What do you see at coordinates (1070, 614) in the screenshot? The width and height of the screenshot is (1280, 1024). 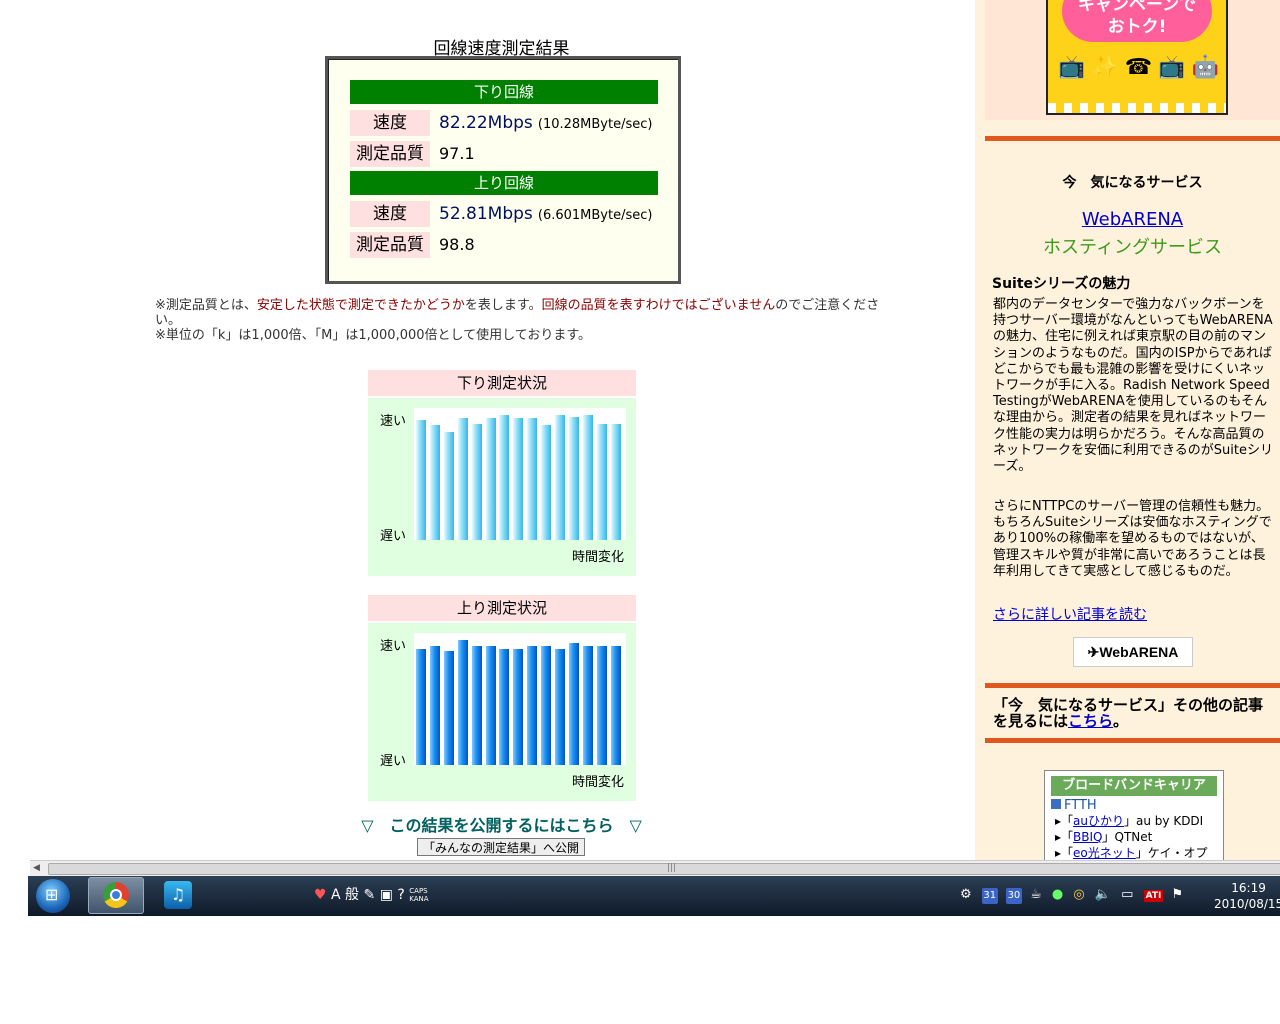 I see `read-more-link: さらに詳しい記事を読む` at bounding box center [1070, 614].